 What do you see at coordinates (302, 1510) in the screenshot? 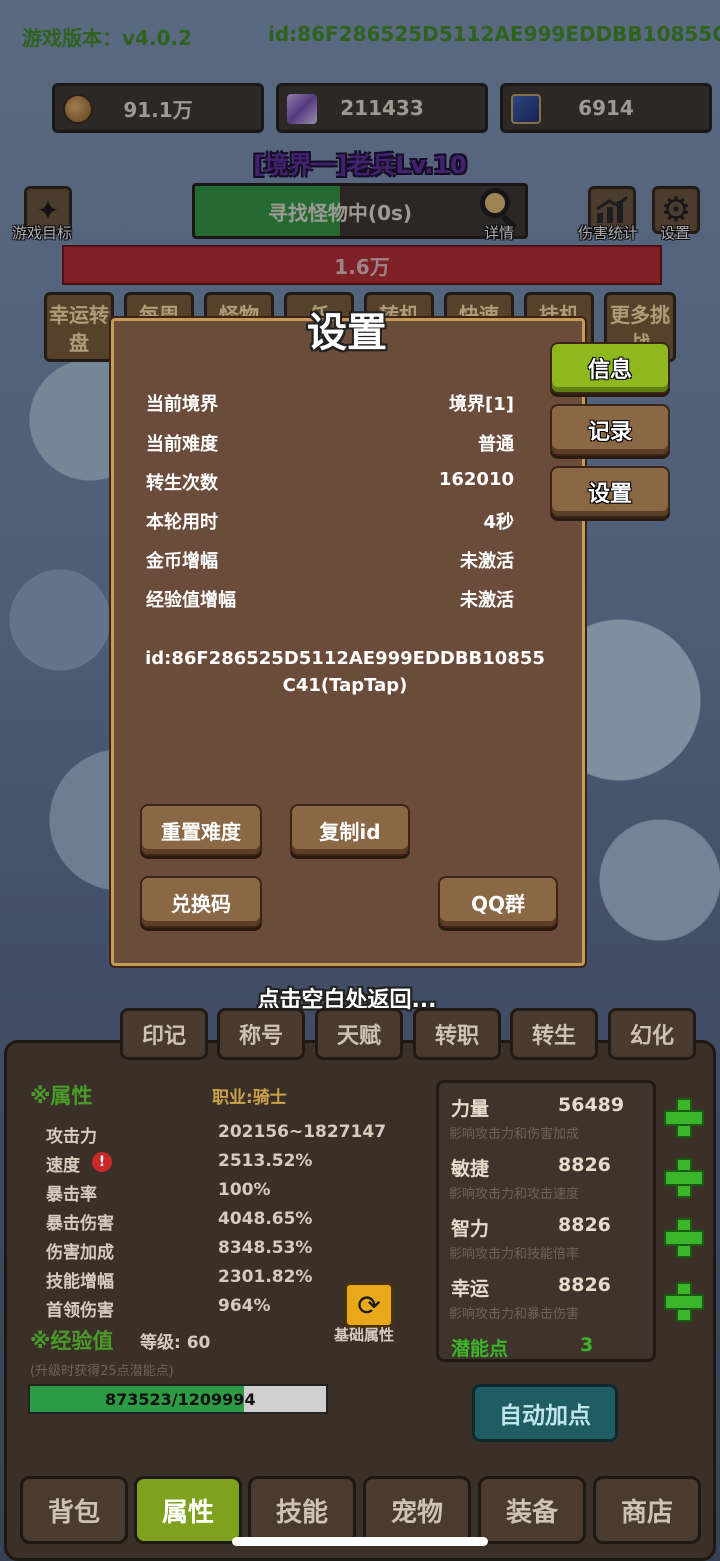
I see `tab-skills: 技能` at bounding box center [302, 1510].